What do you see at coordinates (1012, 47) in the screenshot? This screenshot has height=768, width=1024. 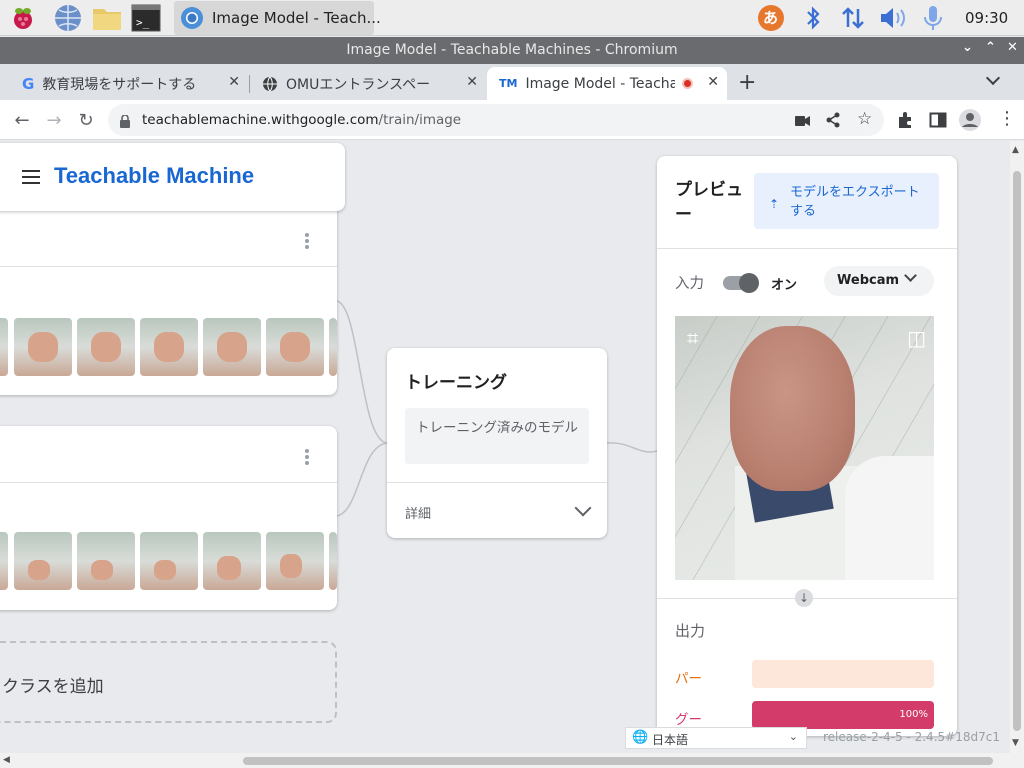 I see `close-window-icon: ✕` at bounding box center [1012, 47].